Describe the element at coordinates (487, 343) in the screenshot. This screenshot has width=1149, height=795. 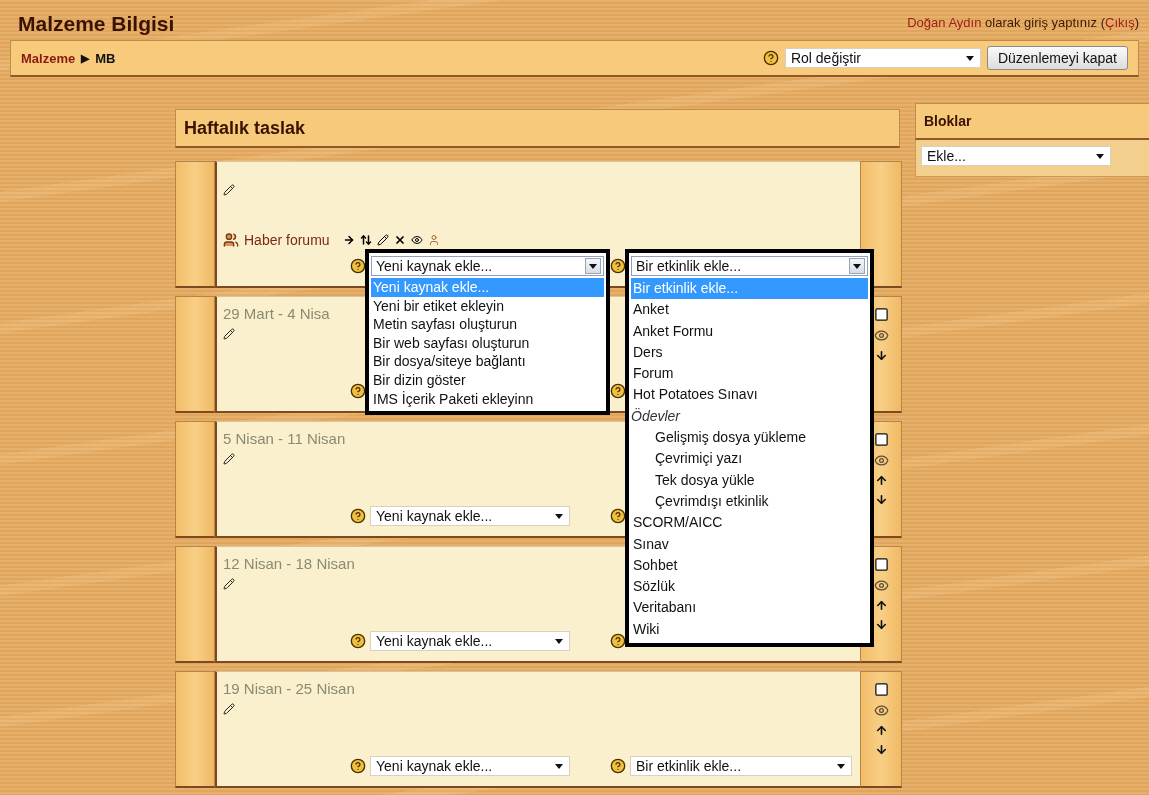
I see `dropdown-option: Bir web sayfası oluşturun` at that location.